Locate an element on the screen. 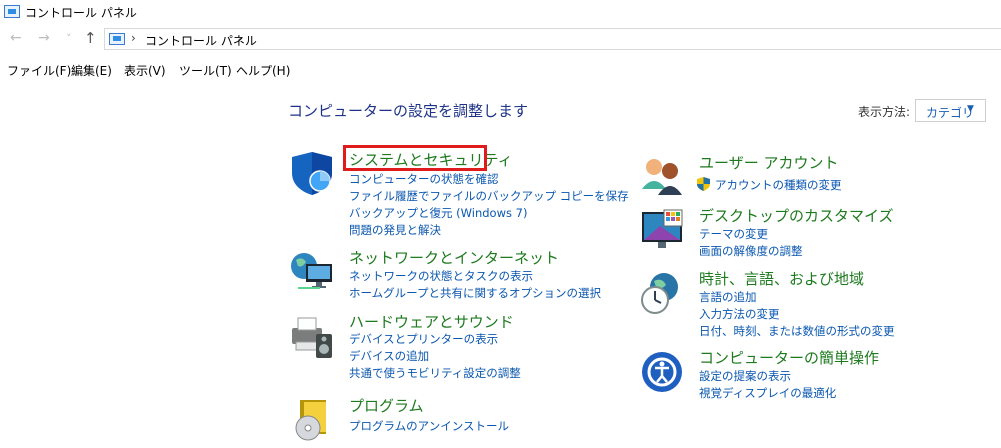  system-security-shield-icon is located at coordinates (312, 173).